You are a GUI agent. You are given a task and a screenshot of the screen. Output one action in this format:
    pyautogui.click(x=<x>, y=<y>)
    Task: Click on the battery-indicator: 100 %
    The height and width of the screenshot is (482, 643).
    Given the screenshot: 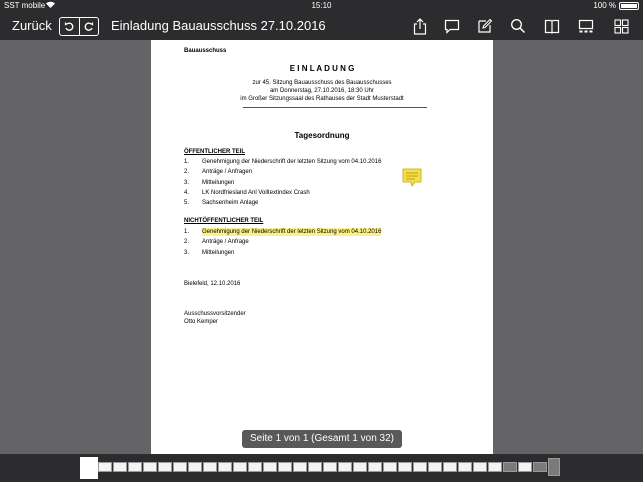 What is the action you would take?
    pyautogui.click(x=616, y=6)
    